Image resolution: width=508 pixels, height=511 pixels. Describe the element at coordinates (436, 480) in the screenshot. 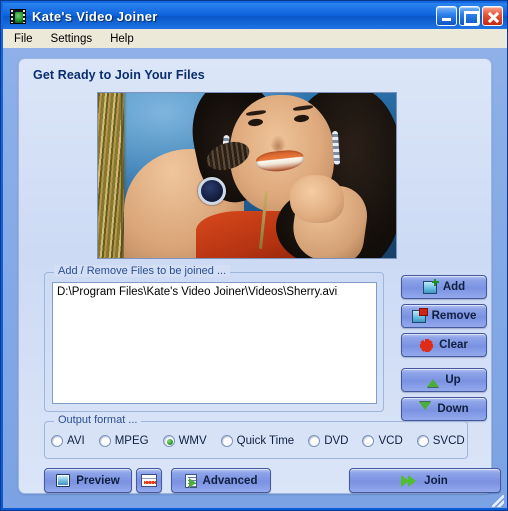

I see `join-button-label: Join` at that location.